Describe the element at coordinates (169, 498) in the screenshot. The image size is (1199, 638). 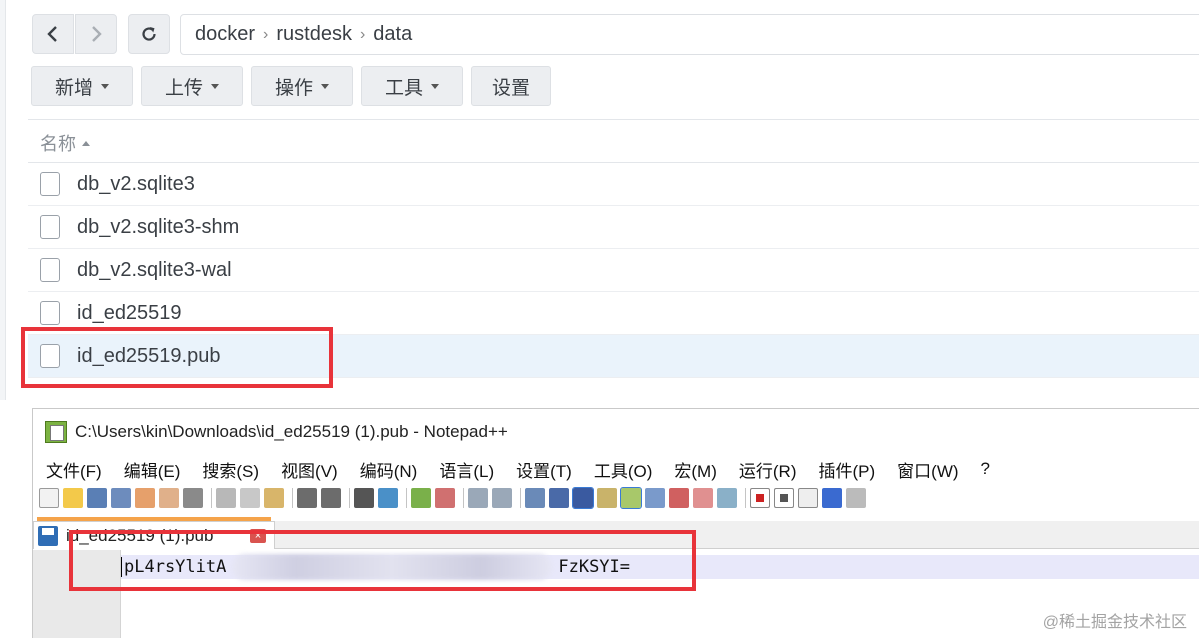
I see `close-all-icon` at that location.